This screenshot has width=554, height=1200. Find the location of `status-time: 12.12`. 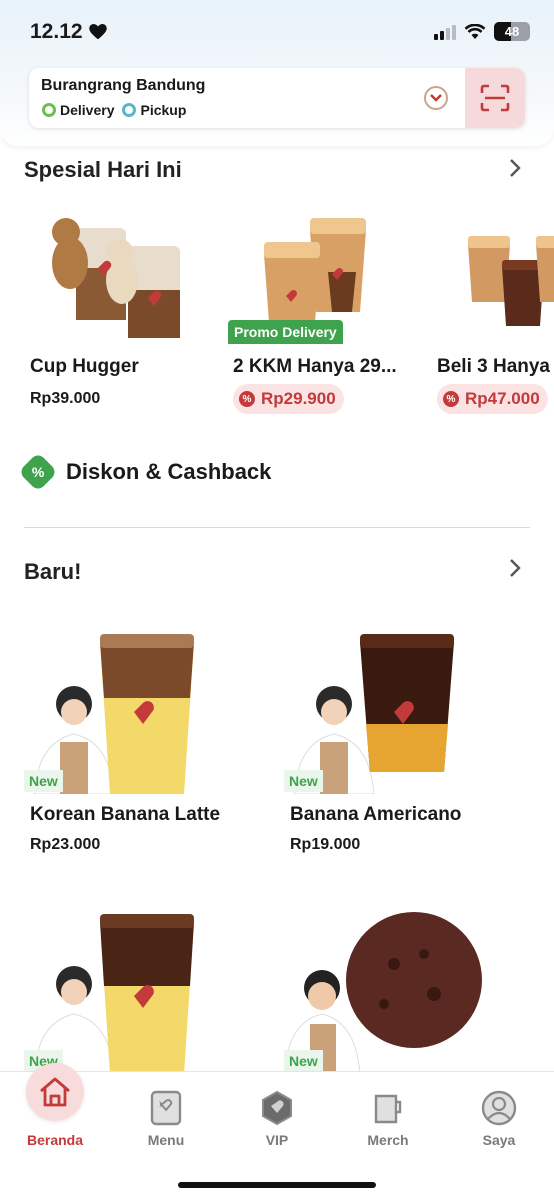

status-time: 12.12 is located at coordinates (68, 32).